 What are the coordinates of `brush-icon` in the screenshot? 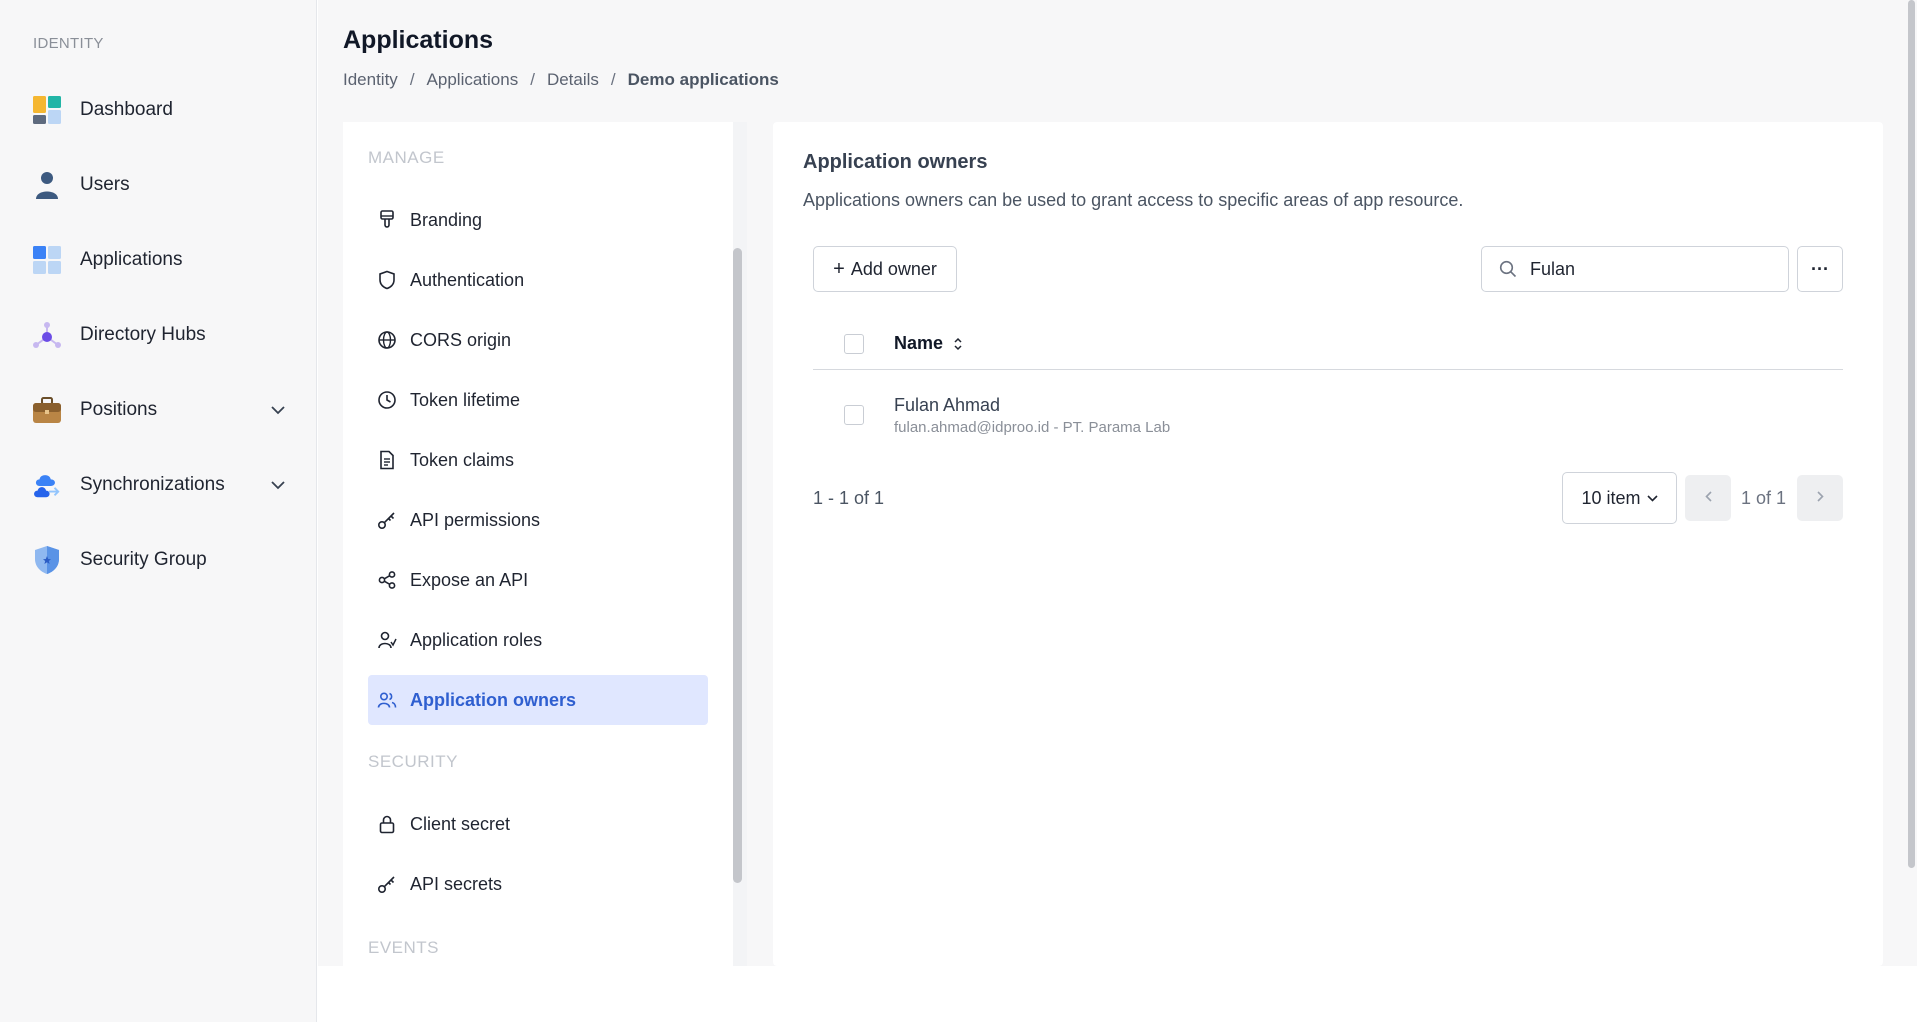 It's located at (387, 220).